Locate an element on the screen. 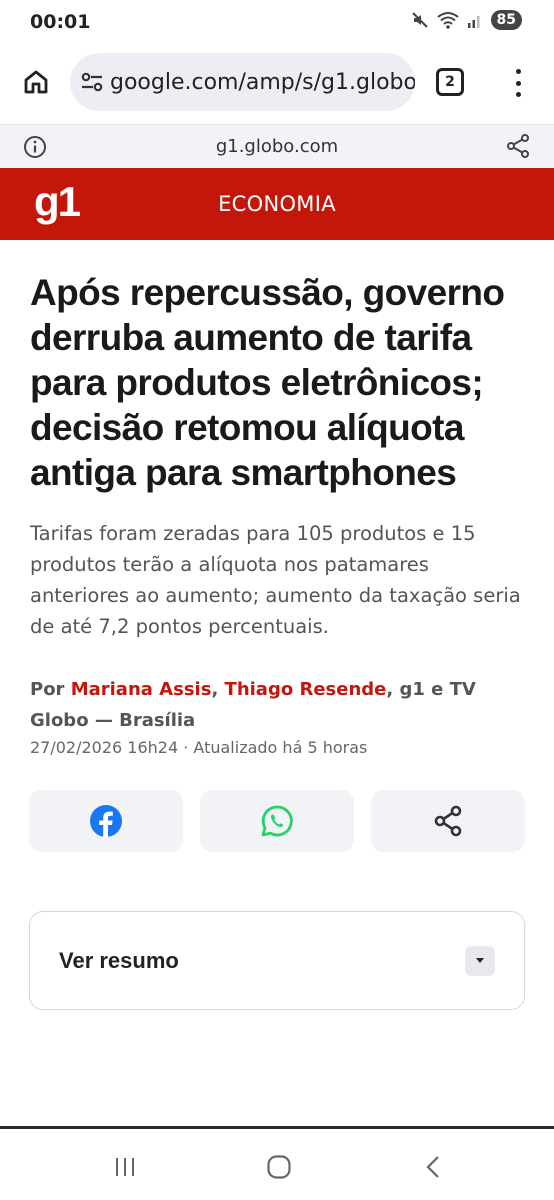 The height and width of the screenshot is (1200, 554). article-date: 27/02/2026 16h24 · Atualizado há 5 horas is located at coordinates (199, 747).